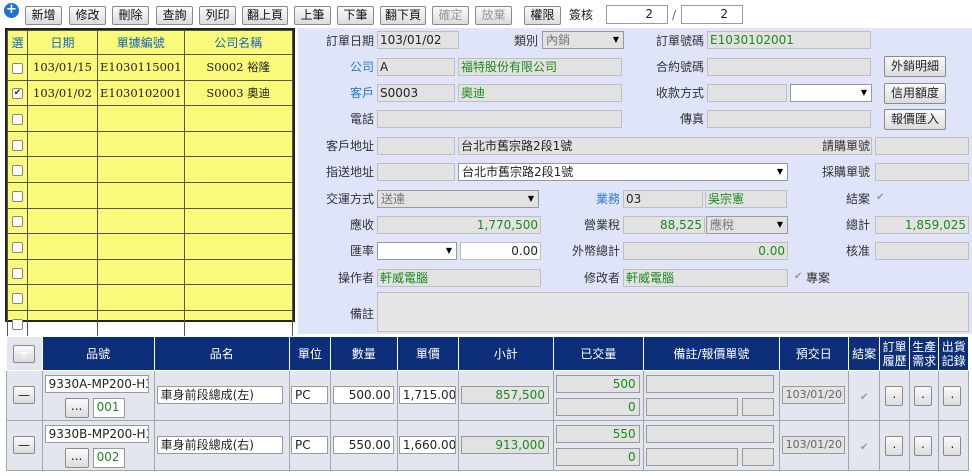 This screenshot has width=972, height=476. What do you see at coordinates (87, 15) in the screenshot?
I see `edit-button: 修改` at bounding box center [87, 15].